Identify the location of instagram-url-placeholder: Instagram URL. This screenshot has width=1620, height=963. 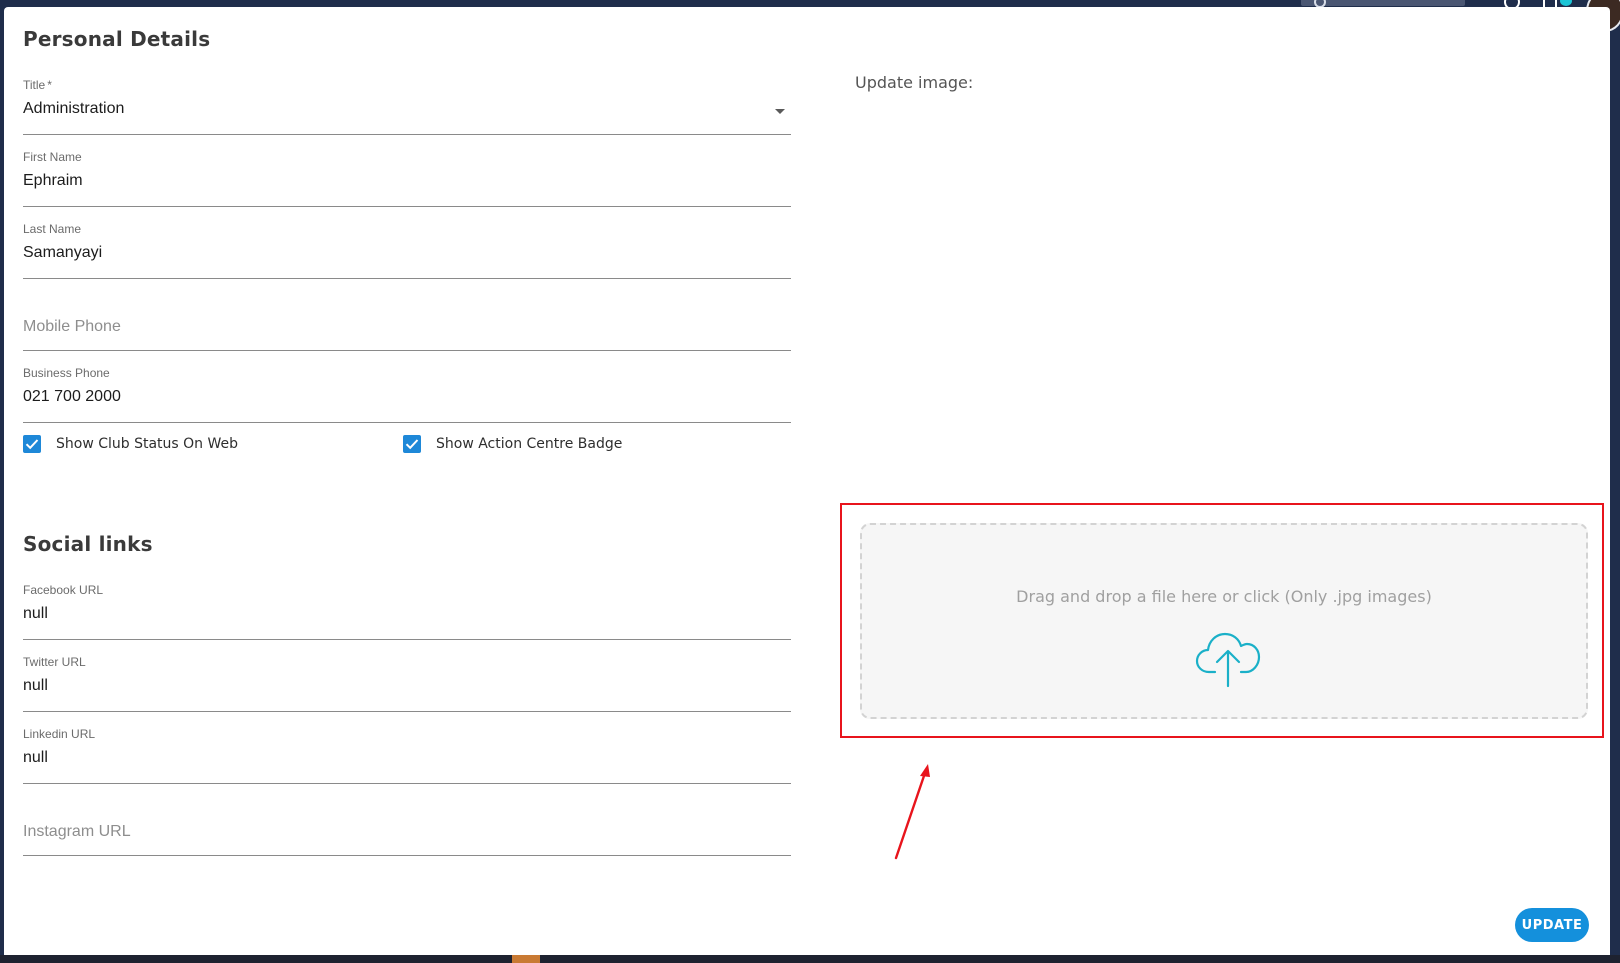
(77, 831).